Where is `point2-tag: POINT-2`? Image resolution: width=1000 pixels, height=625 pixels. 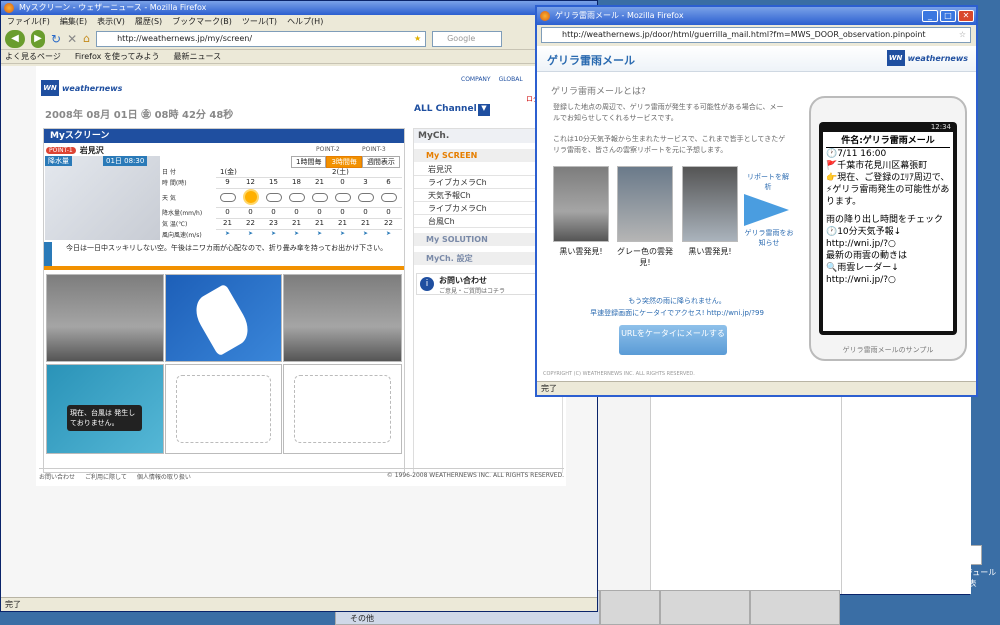 point2-tag: POINT-2 is located at coordinates (328, 149).